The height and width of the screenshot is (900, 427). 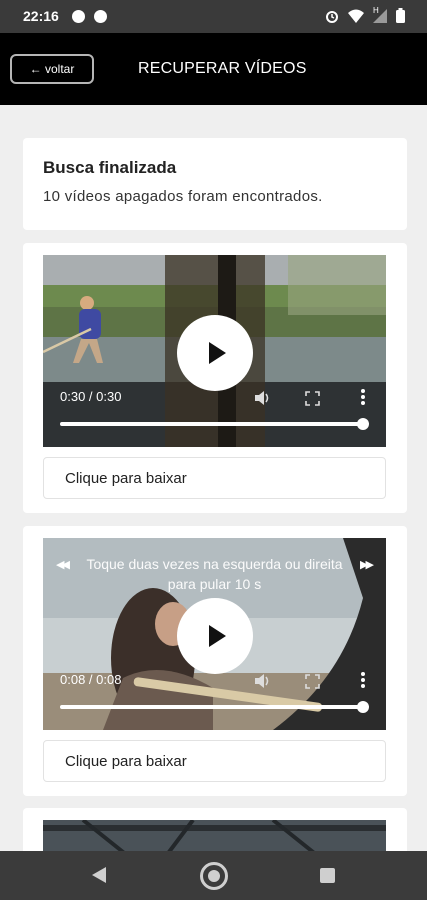 I want to click on nav-home-icon, so click(x=214, y=876).